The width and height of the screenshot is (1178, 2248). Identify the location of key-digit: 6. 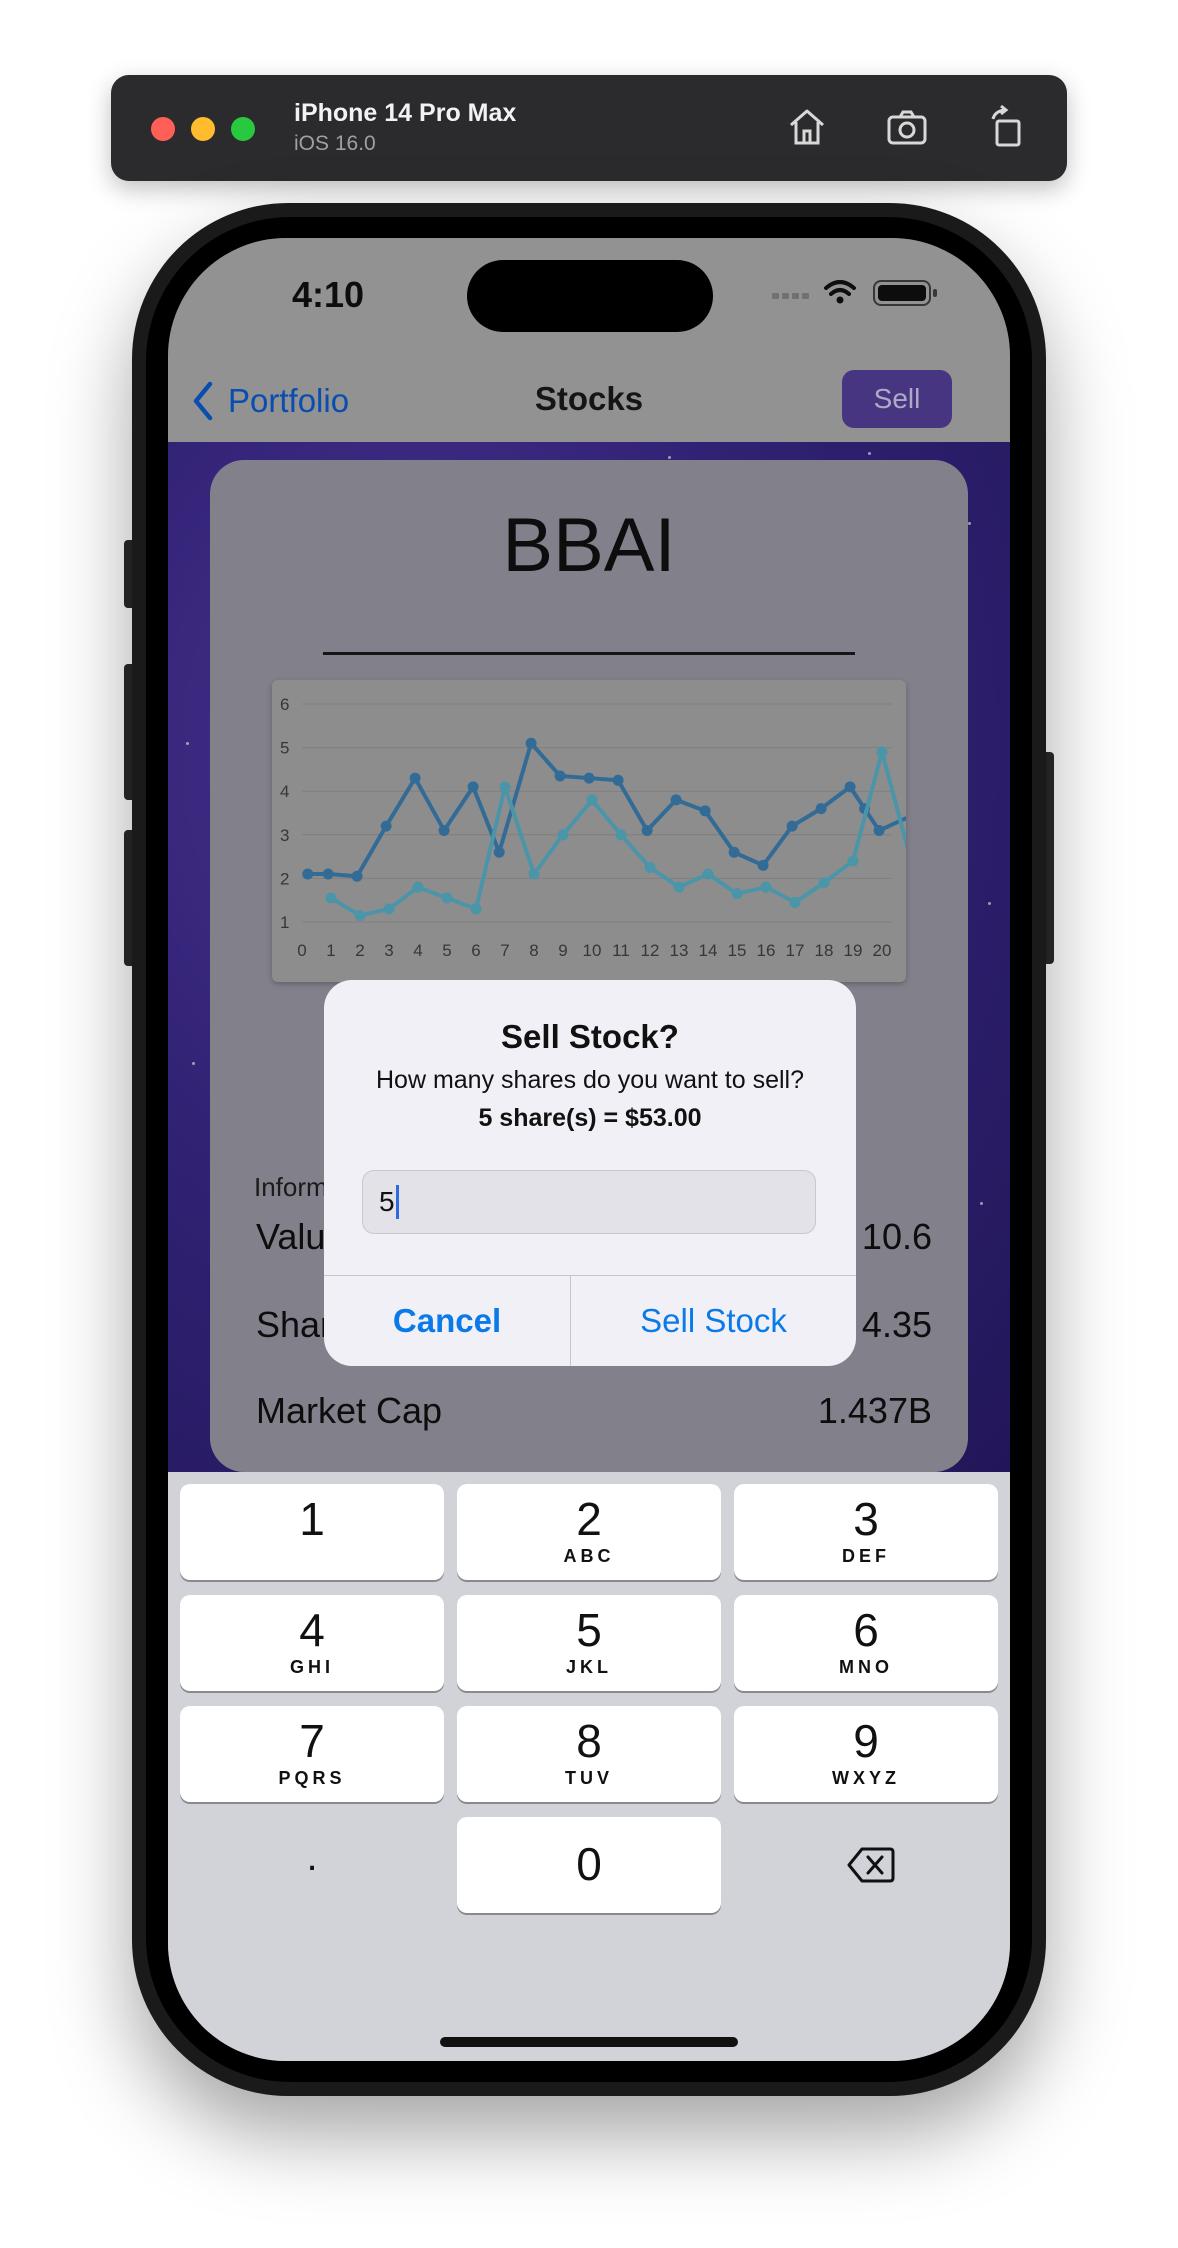
(866, 1630).